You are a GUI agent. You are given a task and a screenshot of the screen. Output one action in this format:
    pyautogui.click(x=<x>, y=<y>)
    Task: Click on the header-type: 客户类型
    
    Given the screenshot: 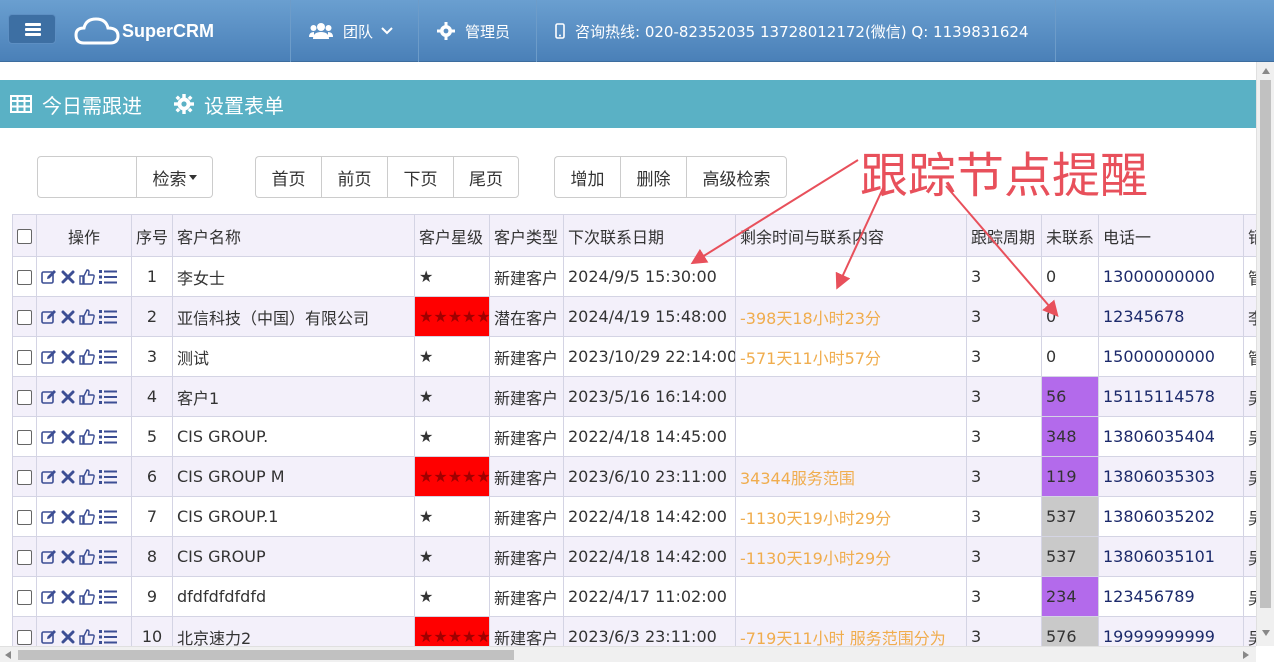 What is the action you would take?
    pyautogui.click(x=526, y=235)
    